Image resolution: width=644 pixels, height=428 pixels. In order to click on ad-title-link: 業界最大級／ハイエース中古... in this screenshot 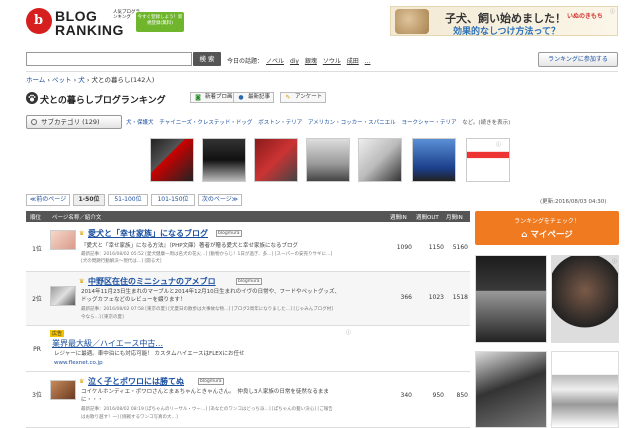, I will do `click(107, 343)`.